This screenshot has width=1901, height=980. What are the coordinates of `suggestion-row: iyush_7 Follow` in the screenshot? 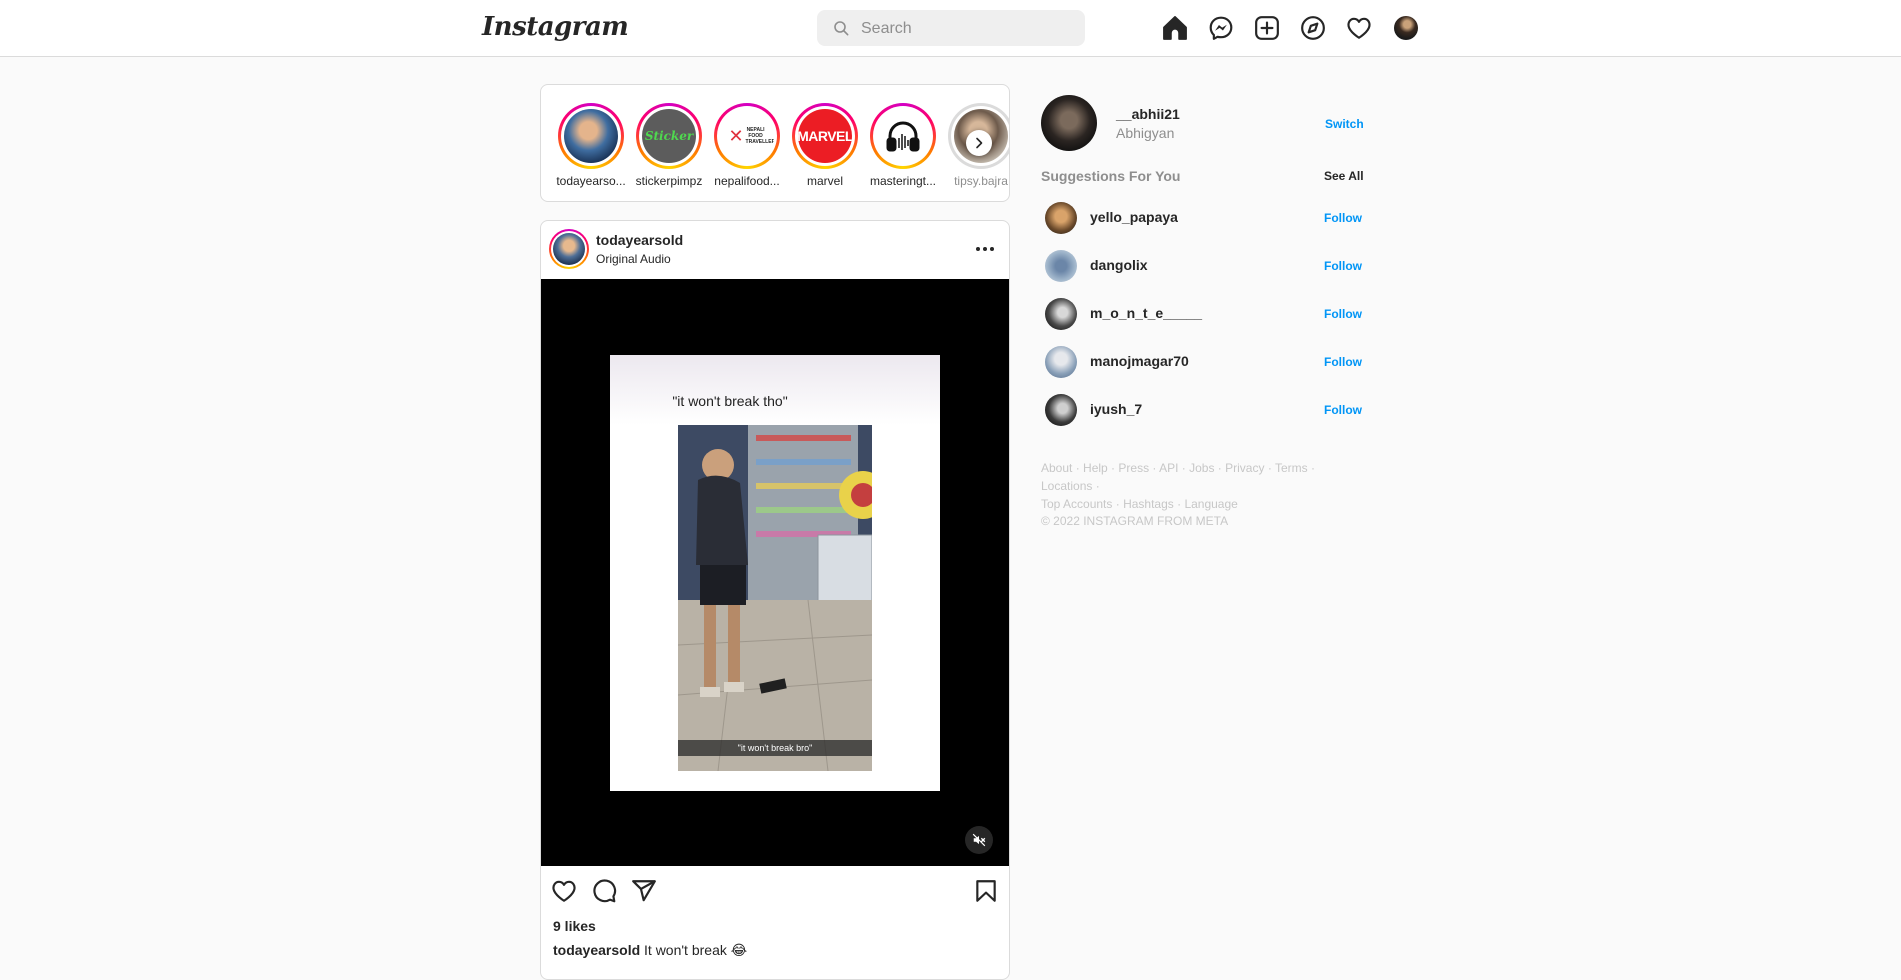 It's located at (1201, 410).